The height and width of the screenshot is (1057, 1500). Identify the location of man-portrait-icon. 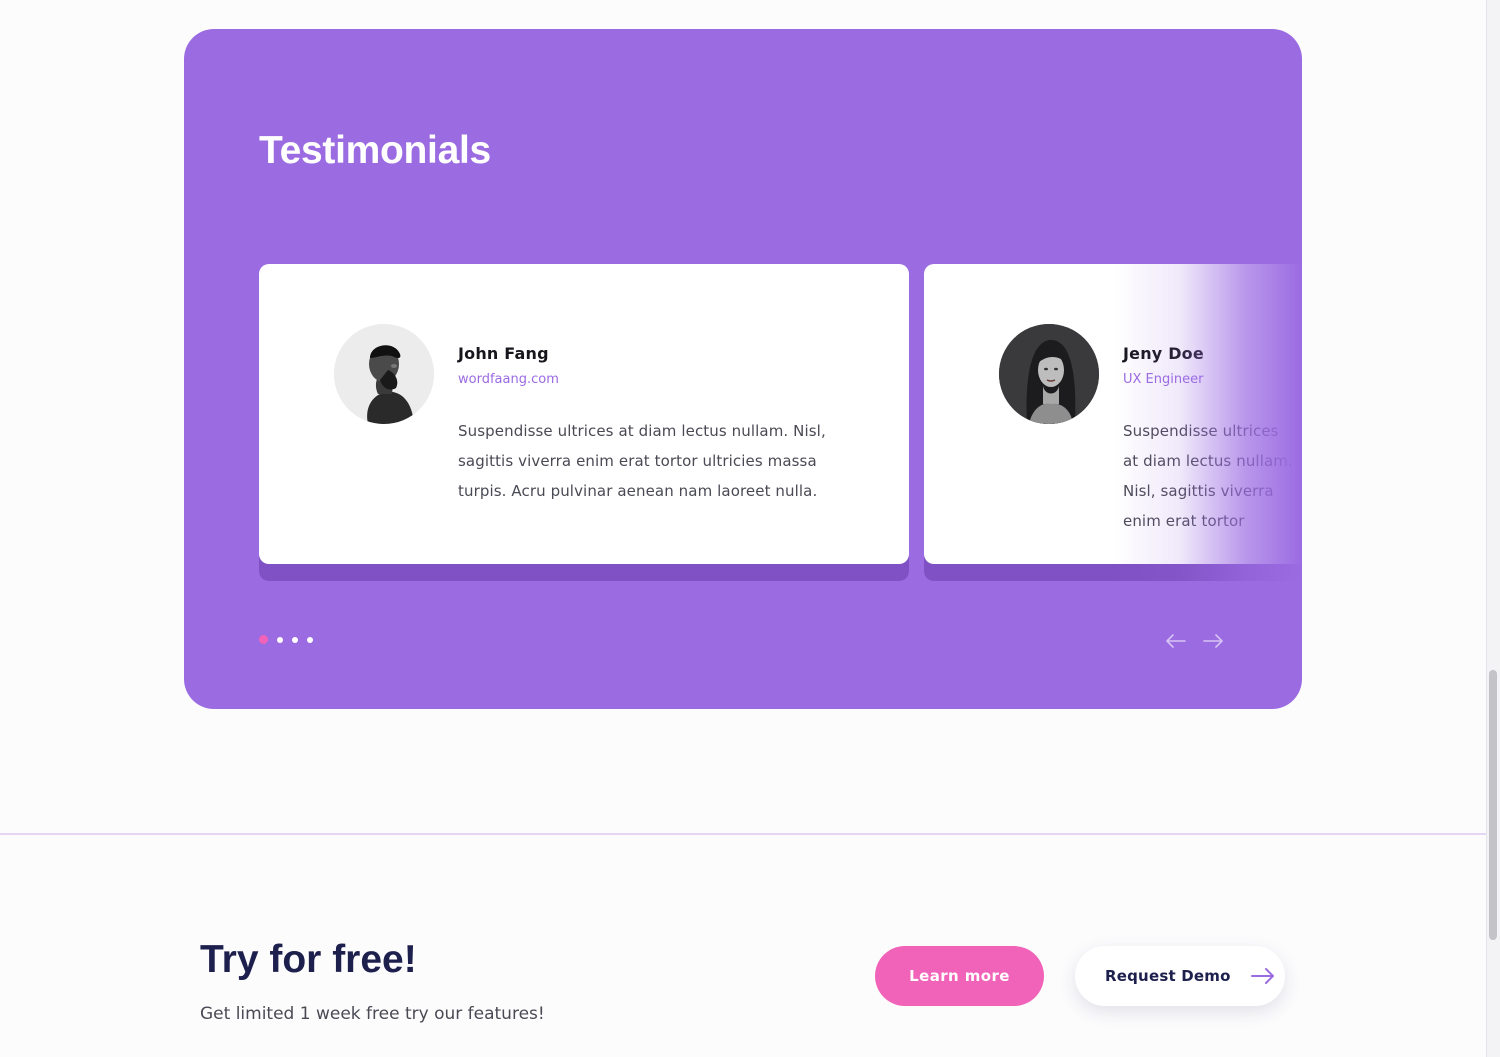
(384, 374).